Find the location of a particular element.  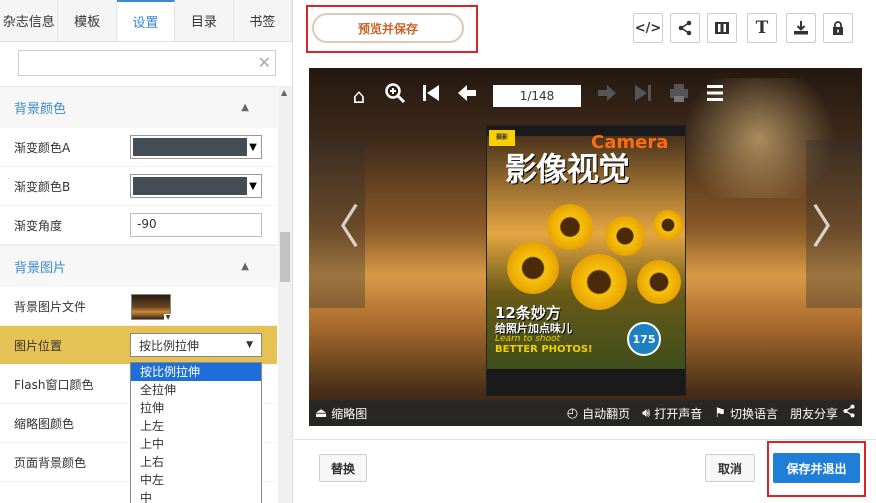

gradient-b-color-picker: ▼ is located at coordinates (196, 186).